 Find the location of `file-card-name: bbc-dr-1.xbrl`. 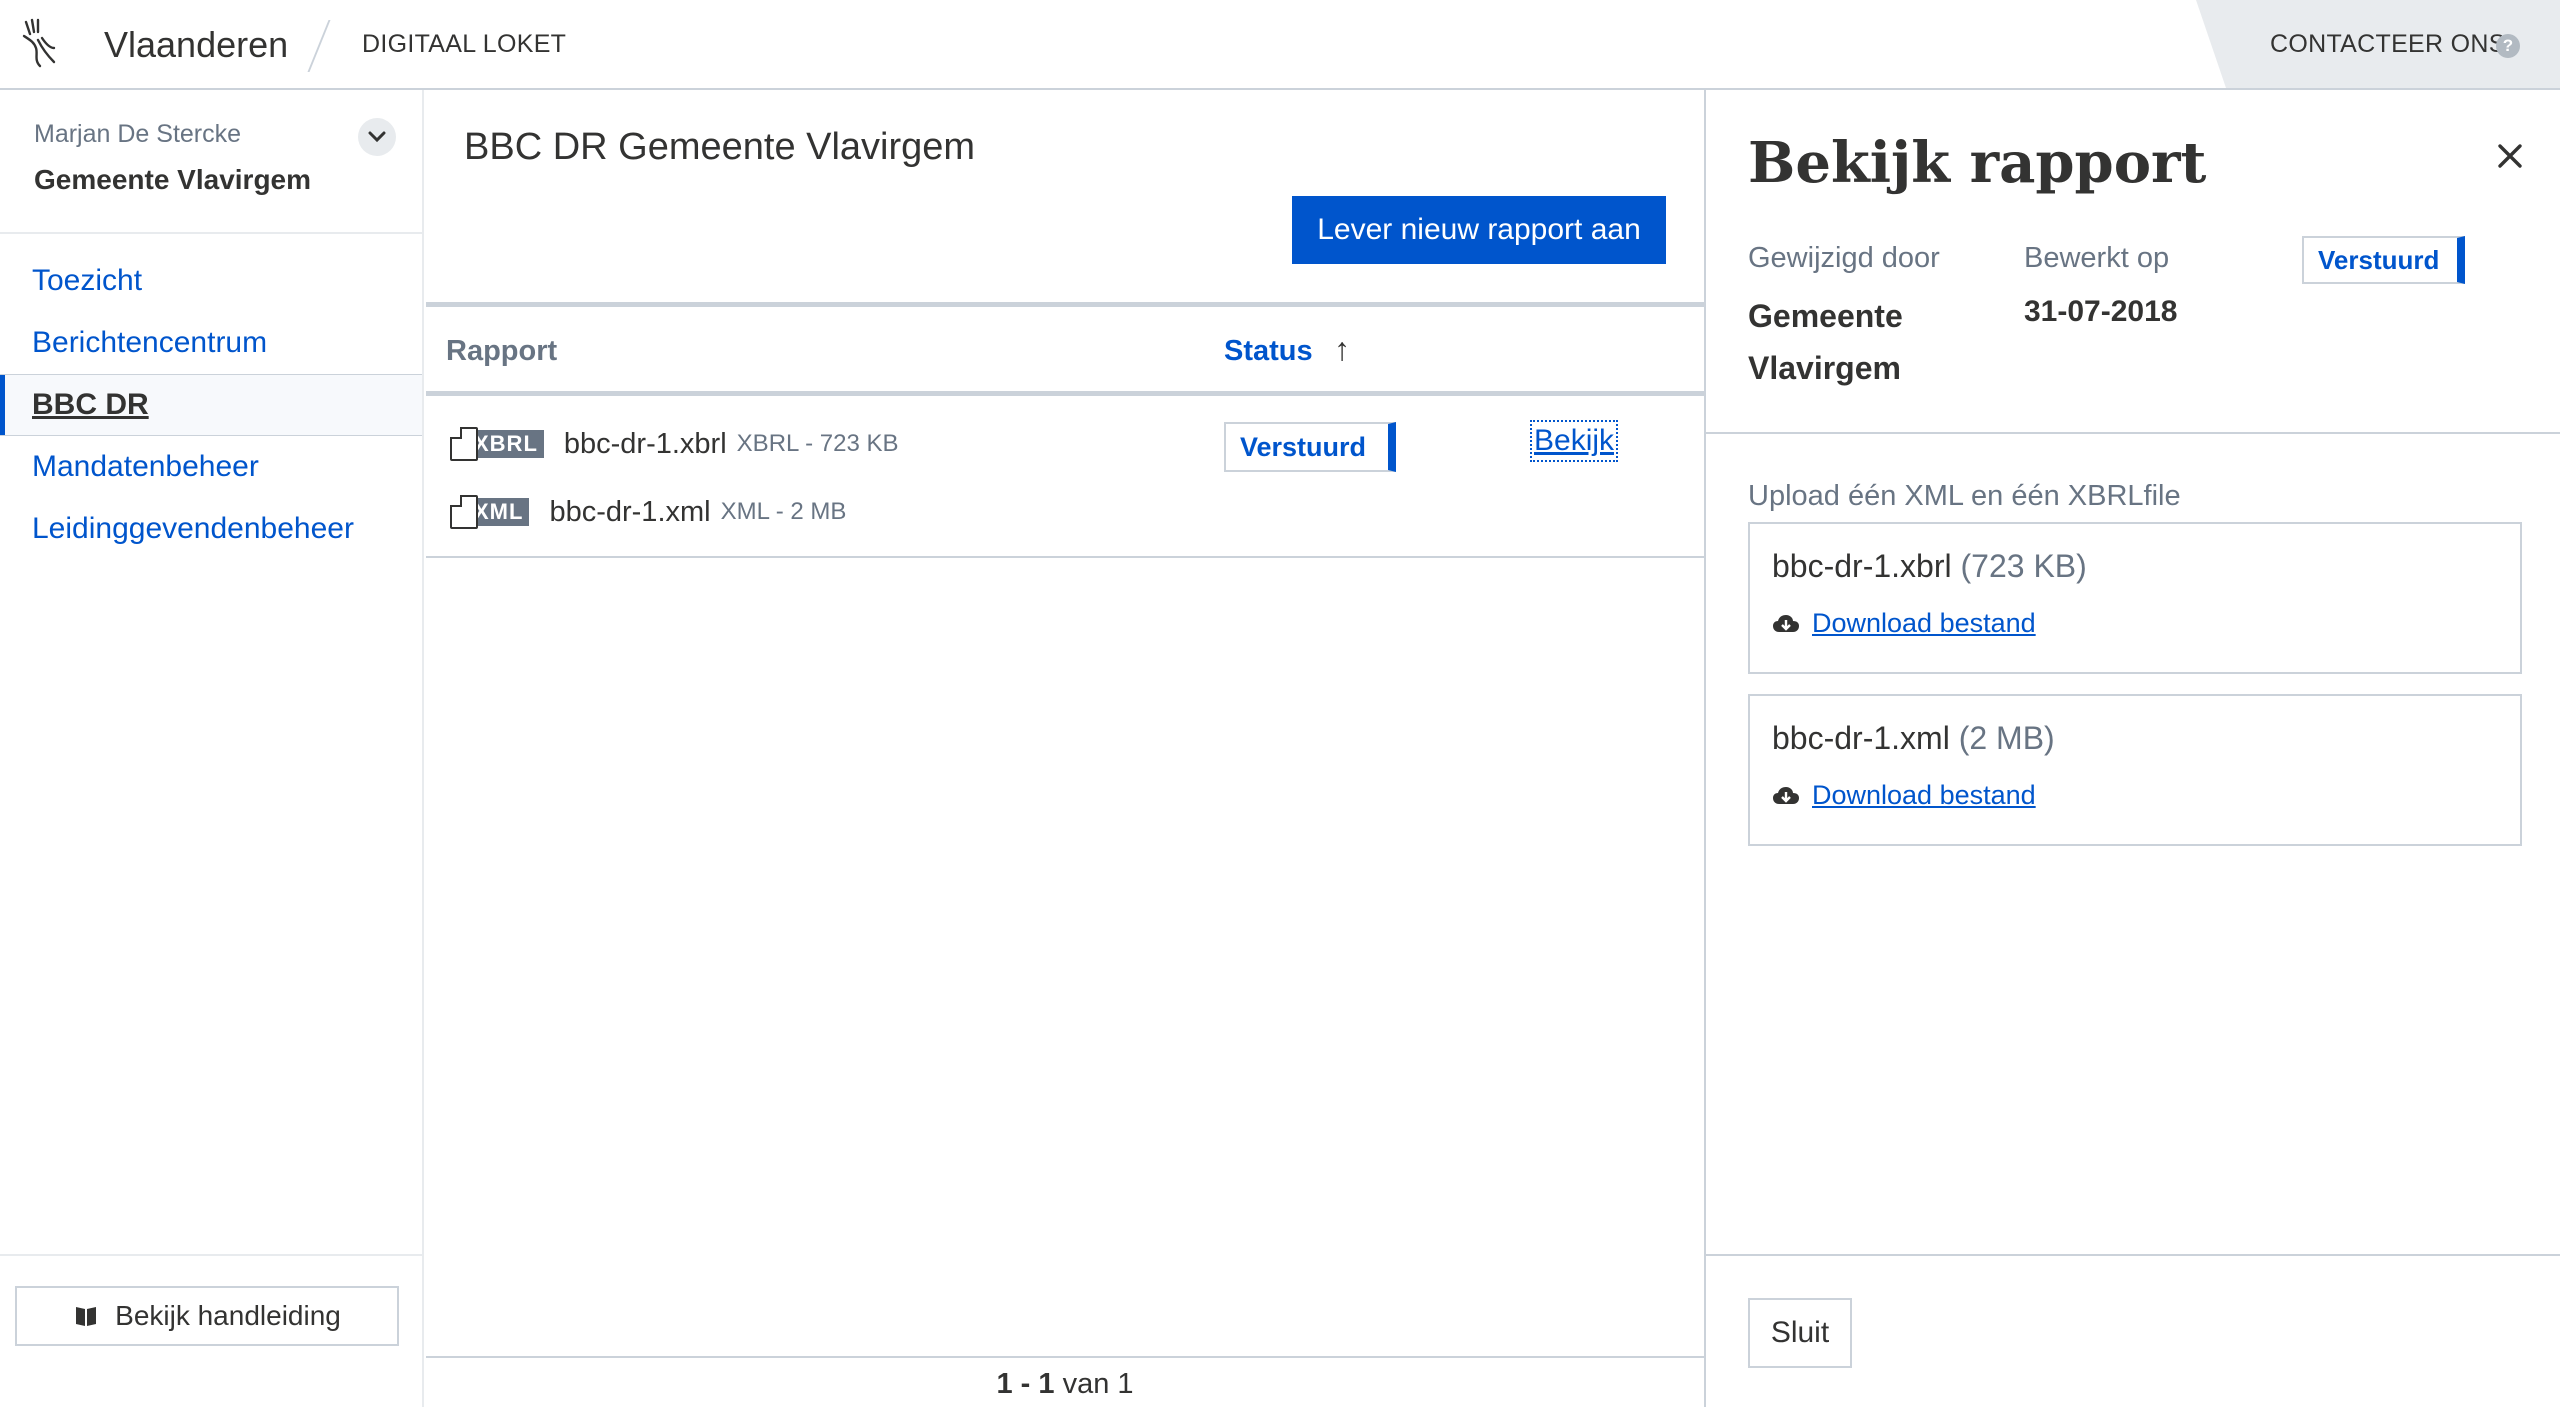

file-card-name: bbc-dr-1.xbrl is located at coordinates (1862, 566).